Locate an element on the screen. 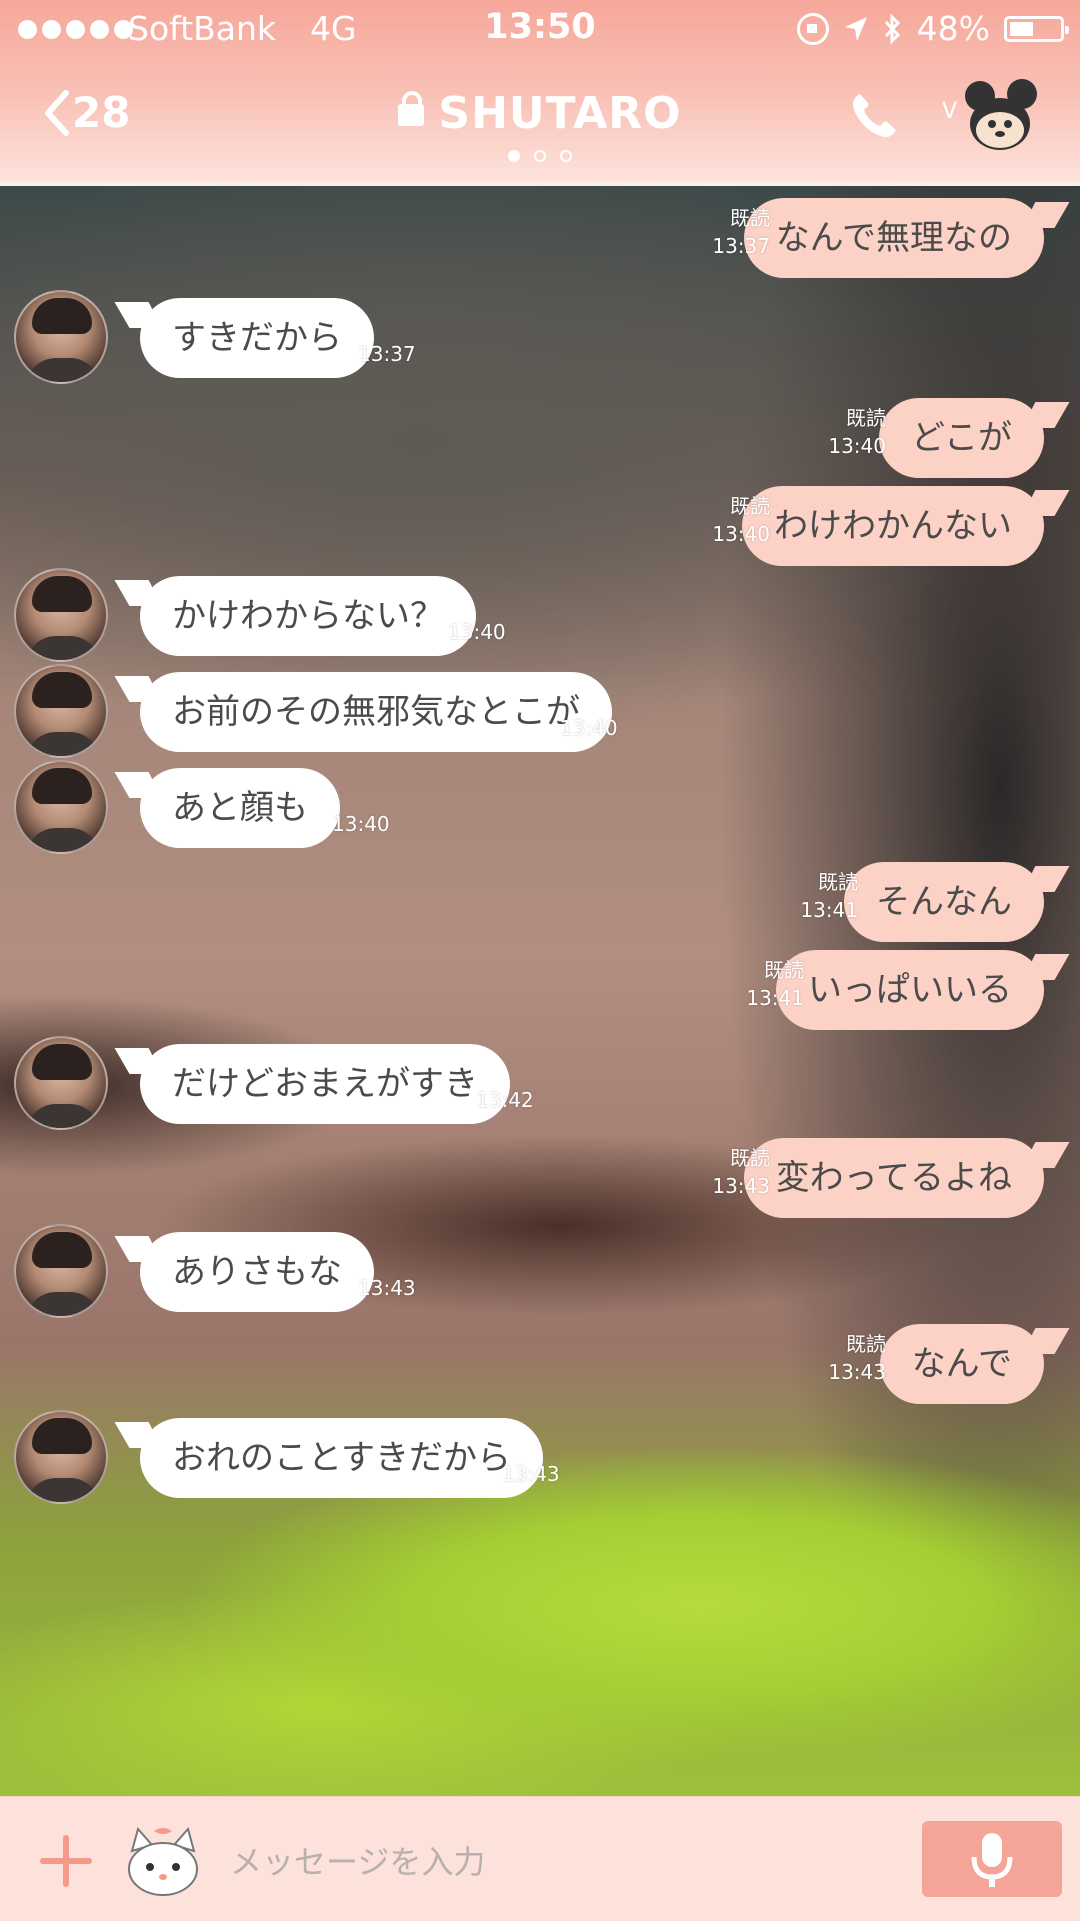 This screenshot has height=1921, width=1080. chat-title: SHUTARO is located at coordinates (540, 113).